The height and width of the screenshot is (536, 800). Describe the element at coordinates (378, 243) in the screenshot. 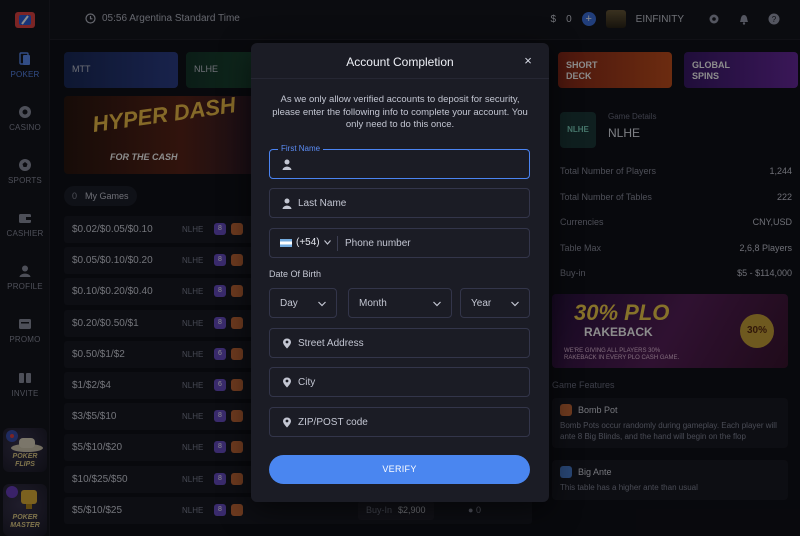

I see `phone-placeholder: Phone number` at that location.